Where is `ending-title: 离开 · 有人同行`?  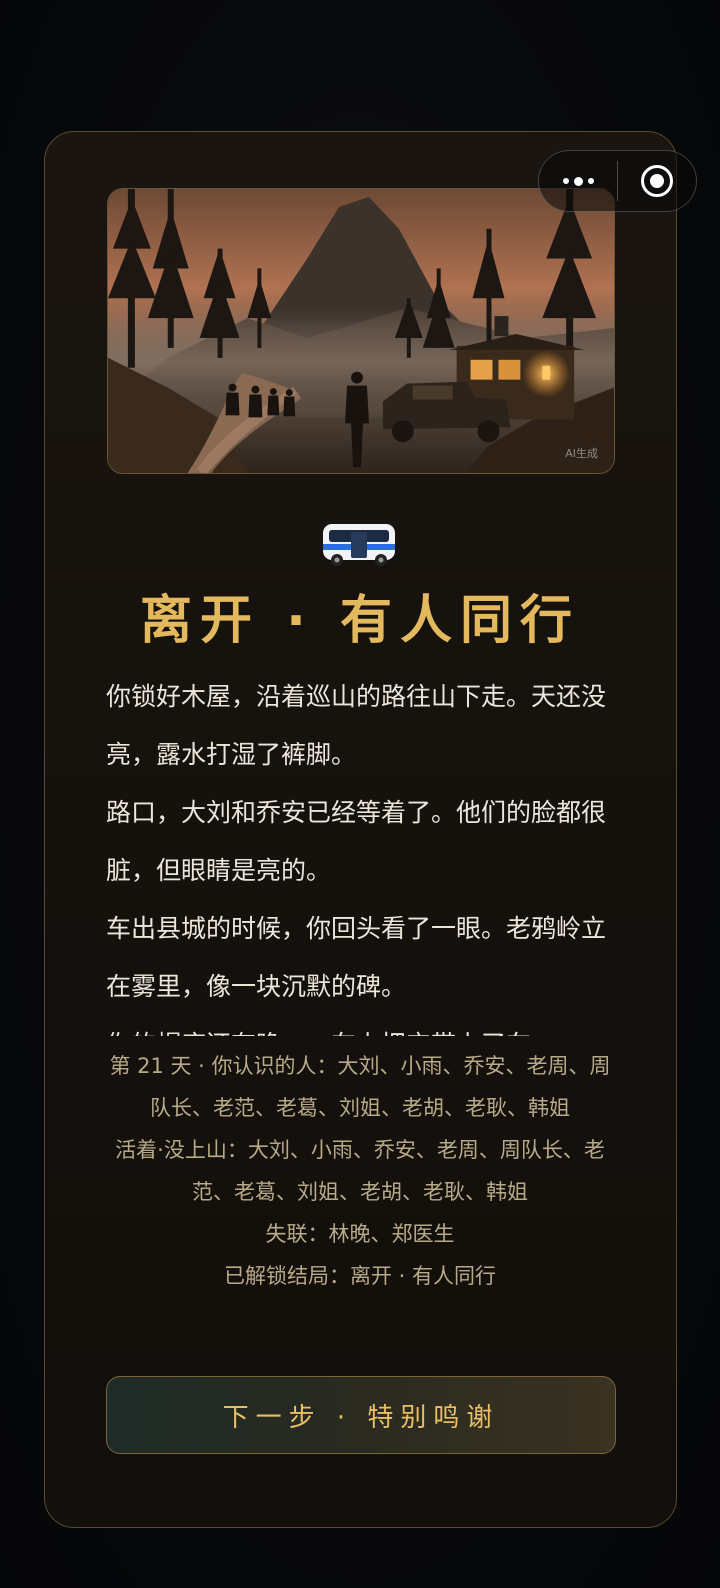 ending-title: 离开 · 有人同行 is located at coordinates (360, 621).